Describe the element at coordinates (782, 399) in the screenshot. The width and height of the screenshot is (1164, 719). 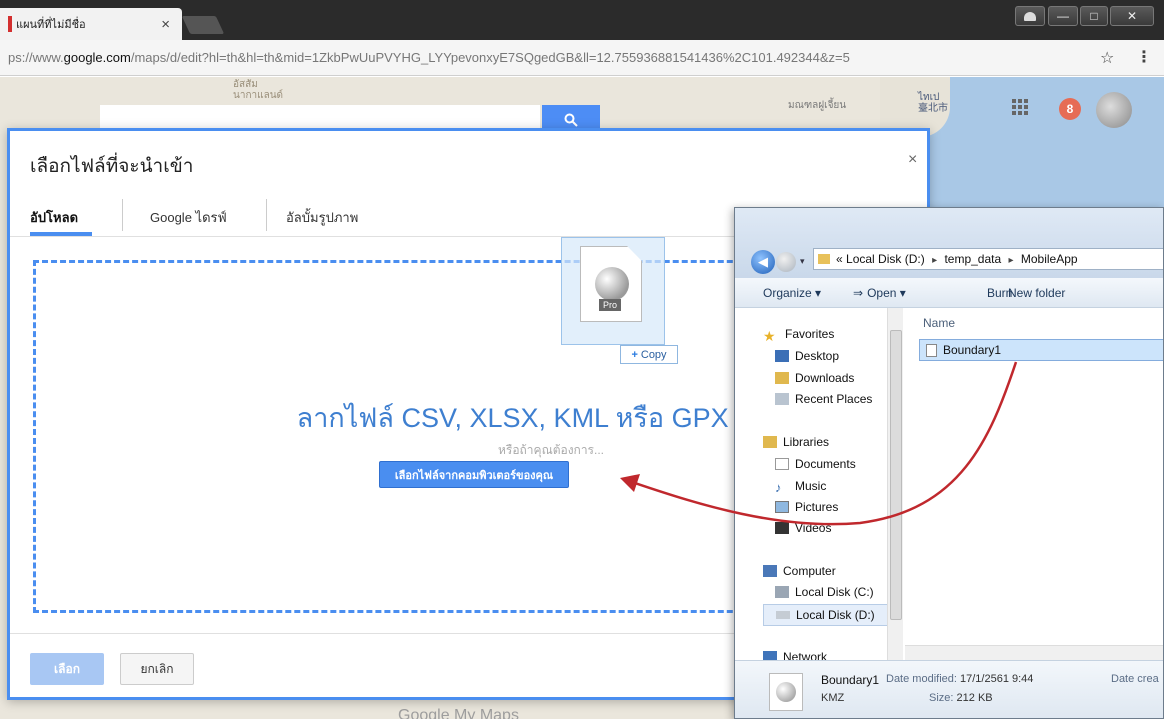
I see `recent-places-icon` at that location.